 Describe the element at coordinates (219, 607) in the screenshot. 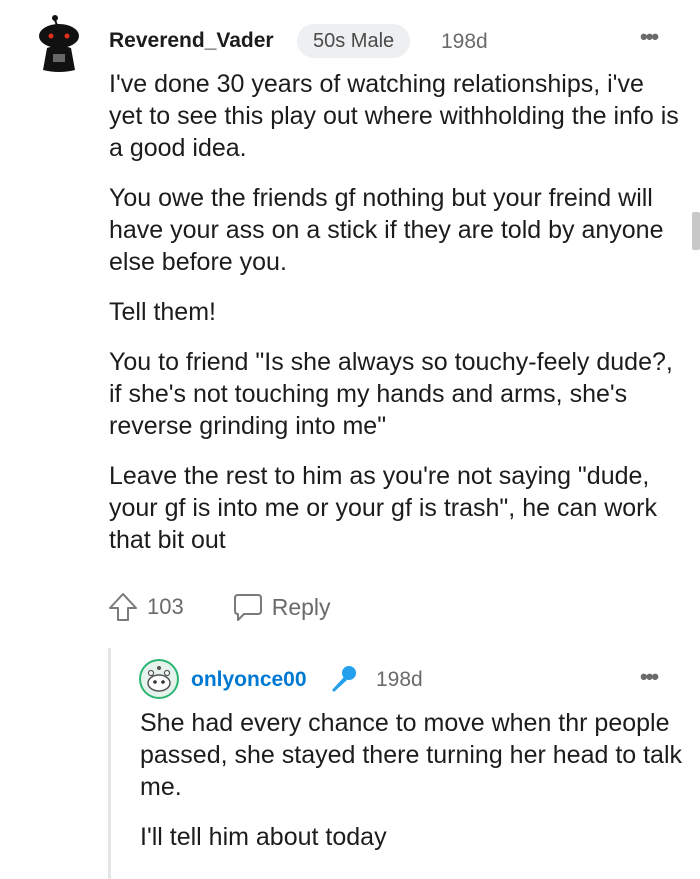

I see `comment-actions: 103 Reply` at that location.